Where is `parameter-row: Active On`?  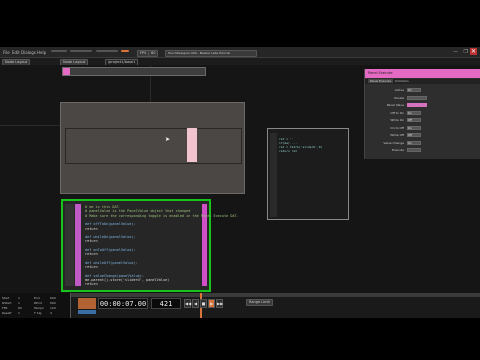
parameter-row: Active On is located at coordinates (425, 90).